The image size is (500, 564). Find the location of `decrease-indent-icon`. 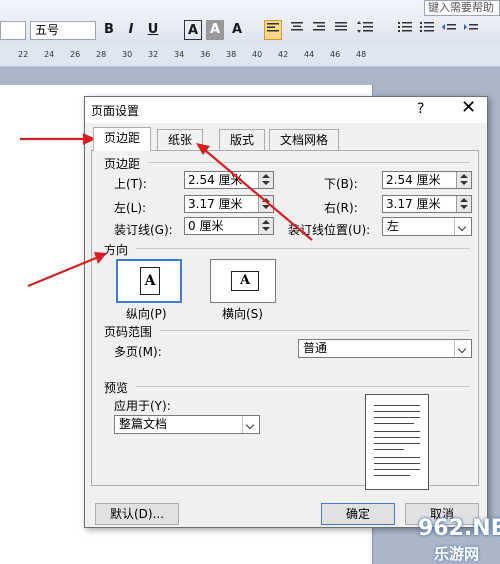

decrease-indent-icon is located at coordinates (449, 27).